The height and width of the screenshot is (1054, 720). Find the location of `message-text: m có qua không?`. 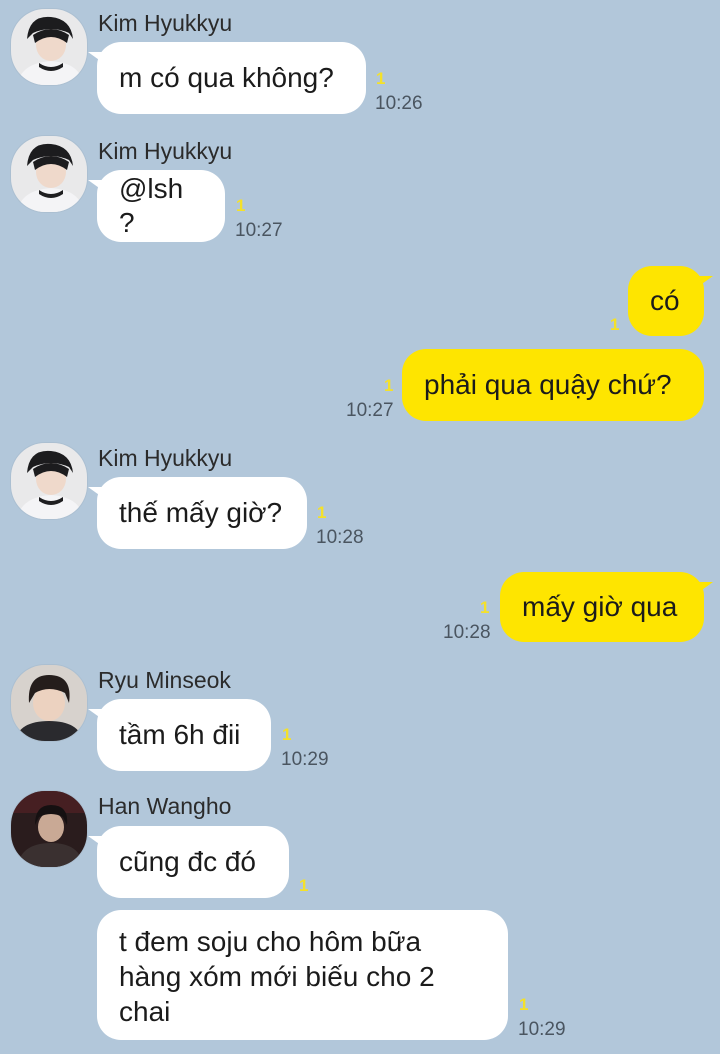

message-text: m có qua không? is located at coordinates (226, 77).